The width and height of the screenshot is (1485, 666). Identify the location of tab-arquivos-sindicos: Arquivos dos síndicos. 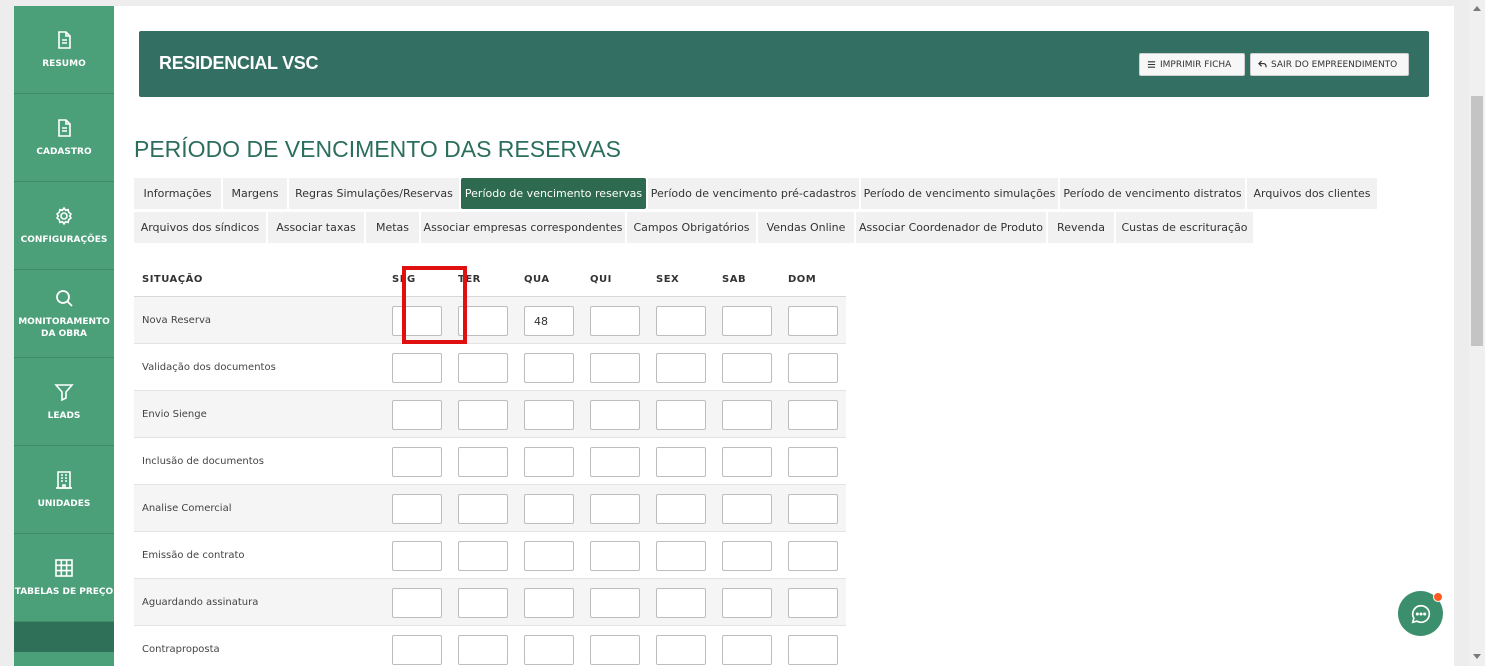
(200, 227).